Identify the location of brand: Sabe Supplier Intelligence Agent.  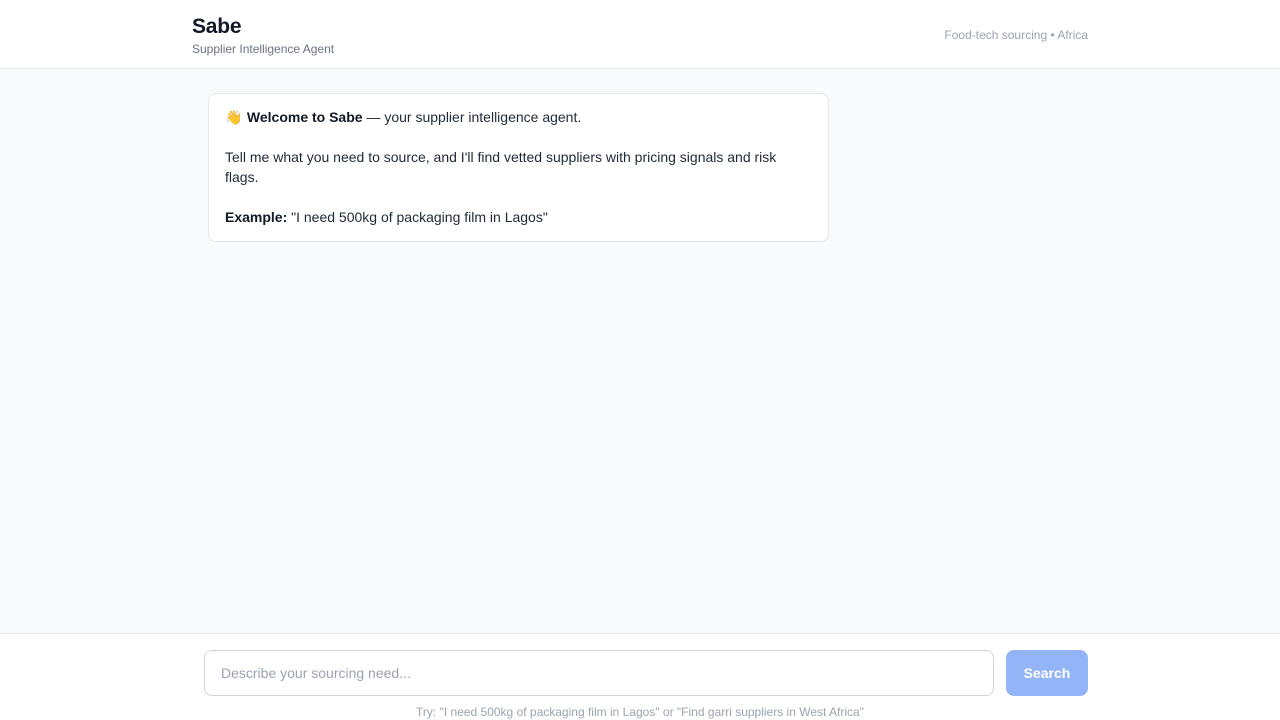
(263, 35).